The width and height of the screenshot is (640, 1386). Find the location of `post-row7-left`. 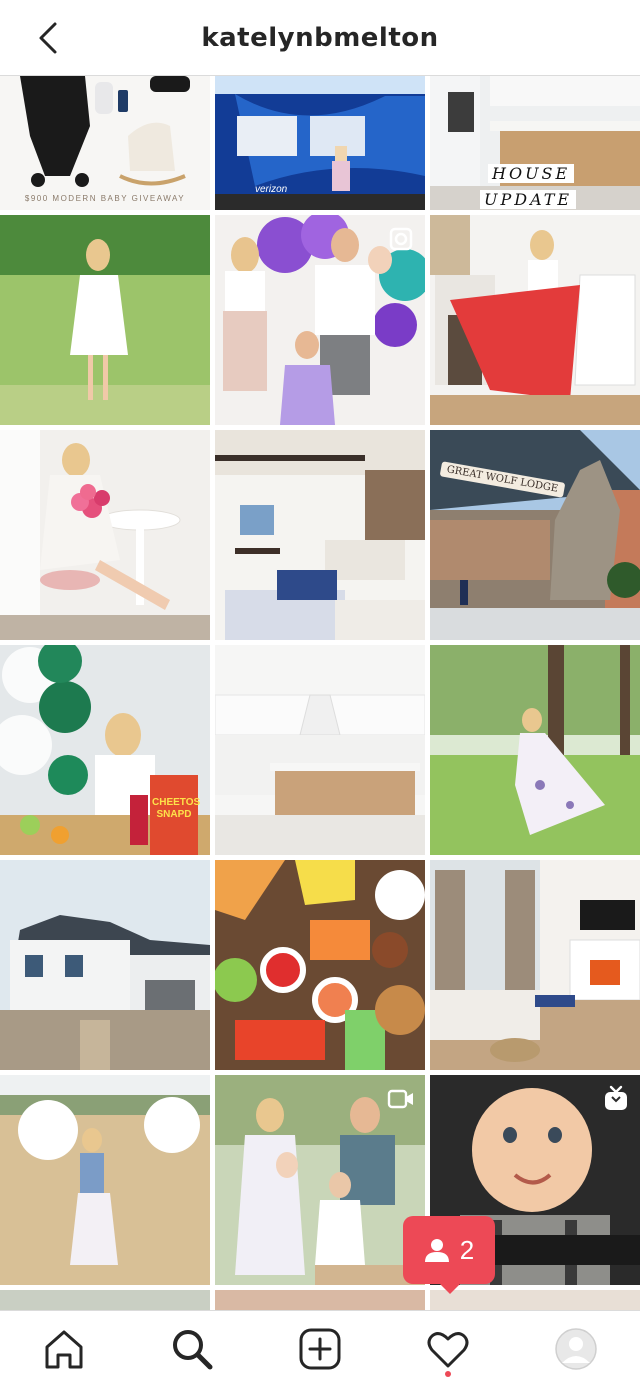

post-row7-left is located at coordinates (105, 1300).